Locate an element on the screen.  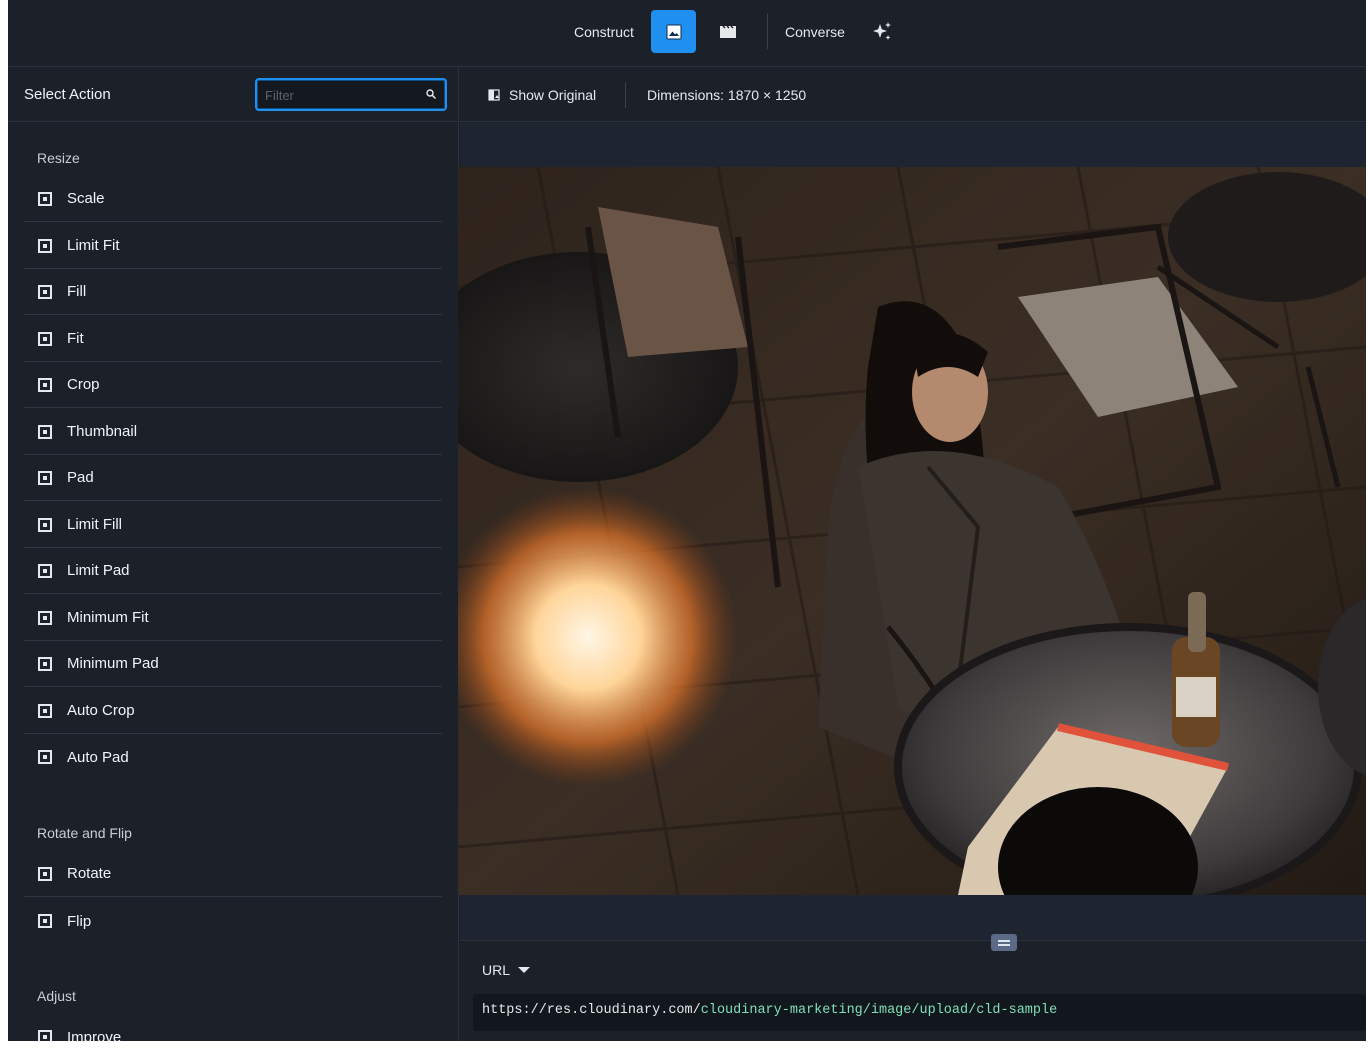
header-divider is located at coordinates (625, 95).